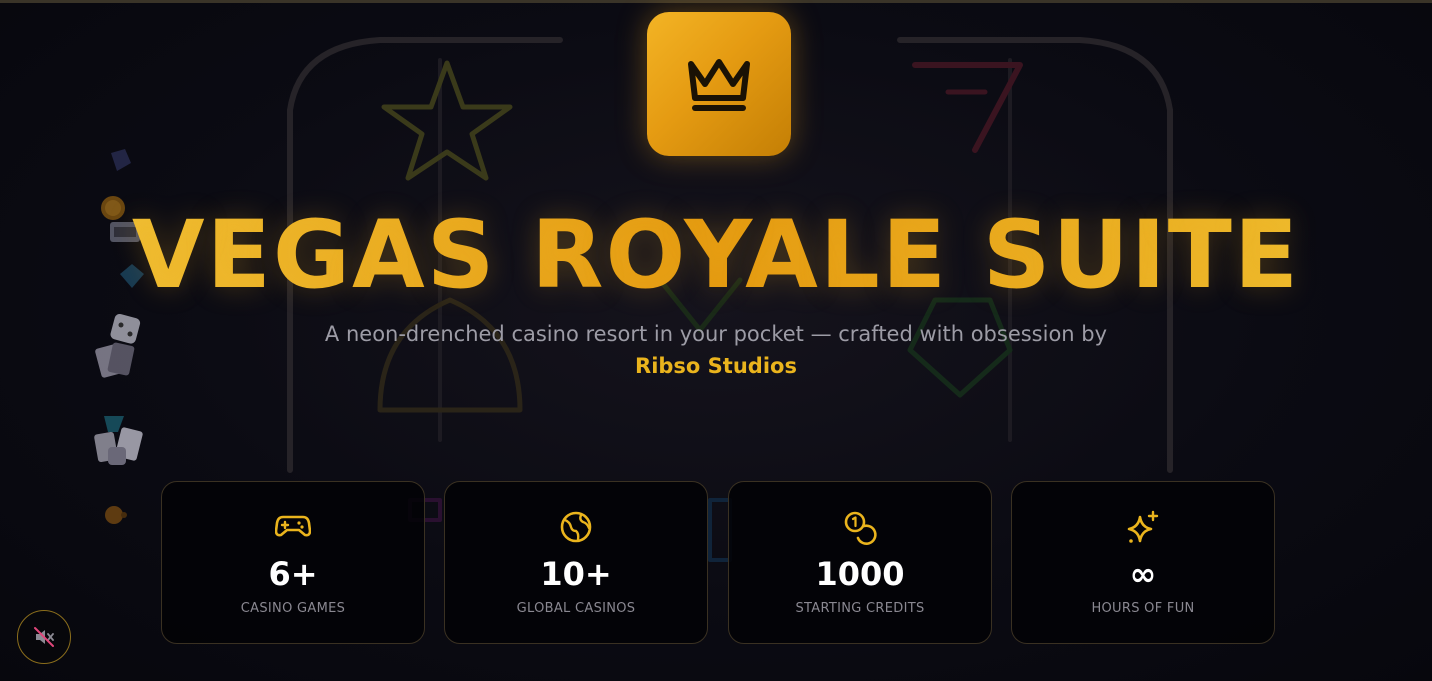 Image resolution: width=1432 pixels, height=681 pixels. What do you see at coordinates (860, 608) in the screenshot?
I see `stat-label: STARTING CREDITS` at bounding box center [860, 608].